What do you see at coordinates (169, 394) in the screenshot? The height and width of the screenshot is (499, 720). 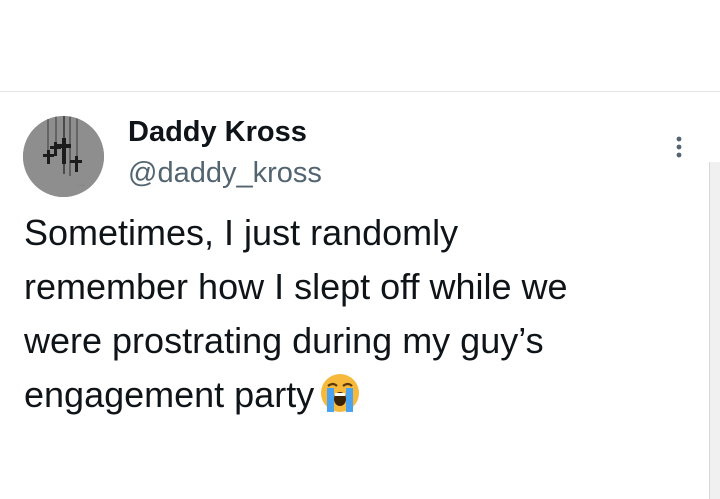 I see `tweet-text-line-content: engagement party` at bounding box center [169, 394].